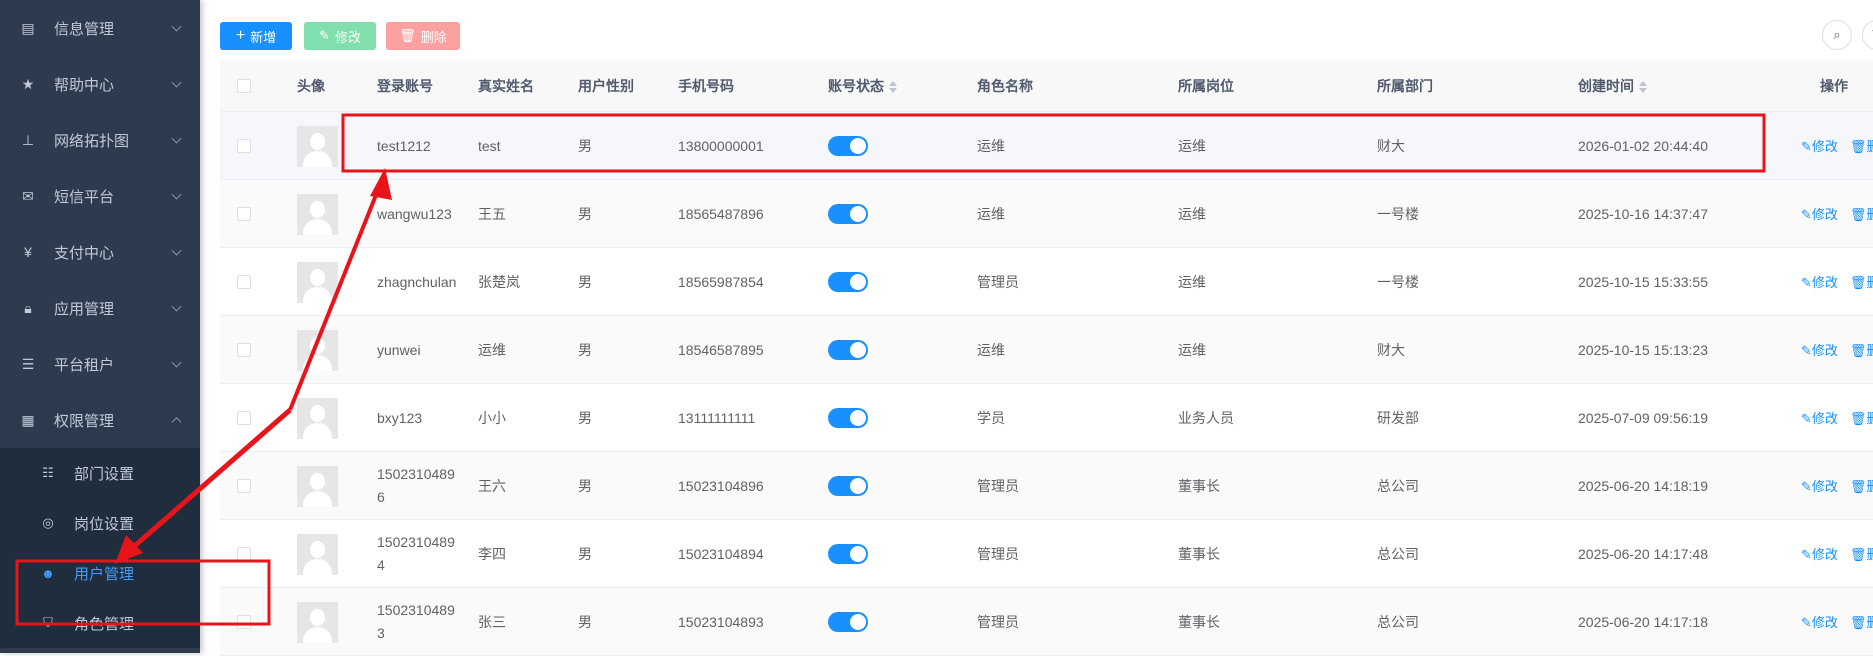 This screenshot has width=1873, height=656. Describe the element at coordinates (400, 417) in the screenshot. I see `account-cell: bxy123` at that location.